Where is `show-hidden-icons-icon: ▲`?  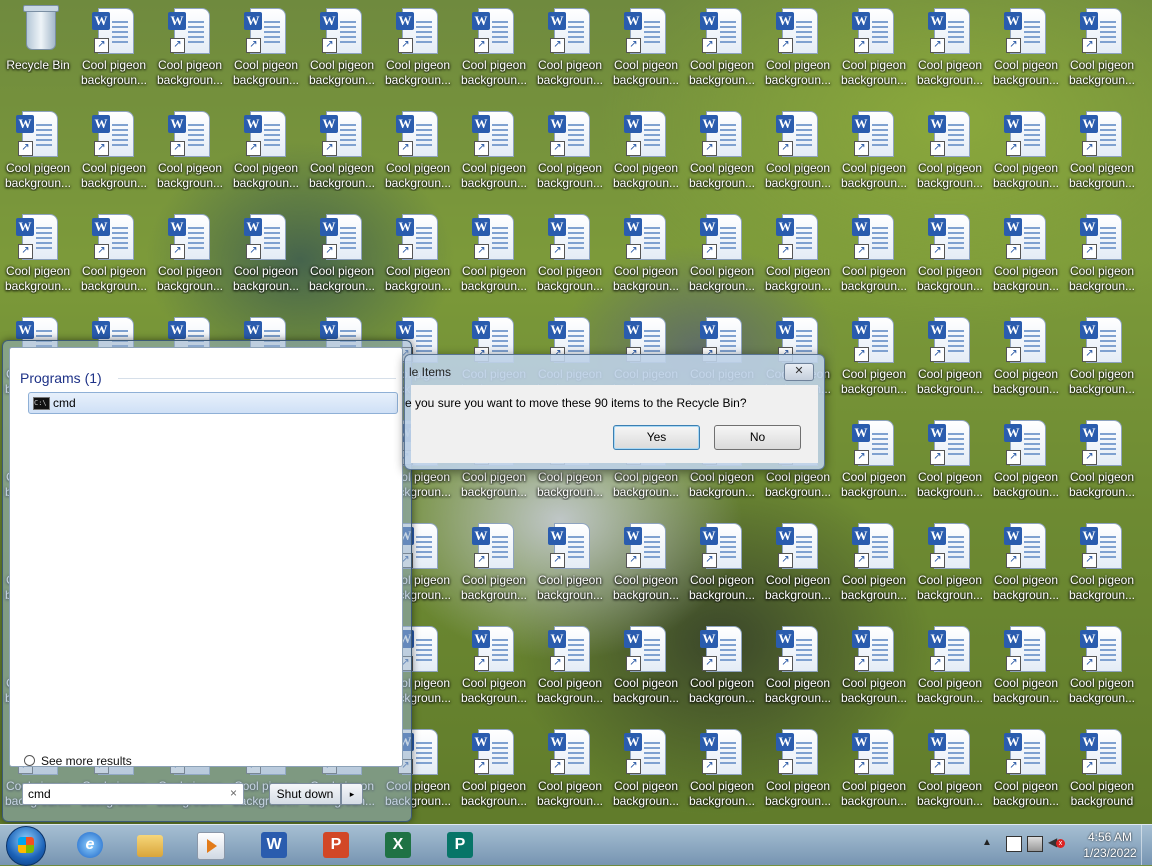 show-hidden-icons-icon: ▲ is located at coordinates (987, 842).